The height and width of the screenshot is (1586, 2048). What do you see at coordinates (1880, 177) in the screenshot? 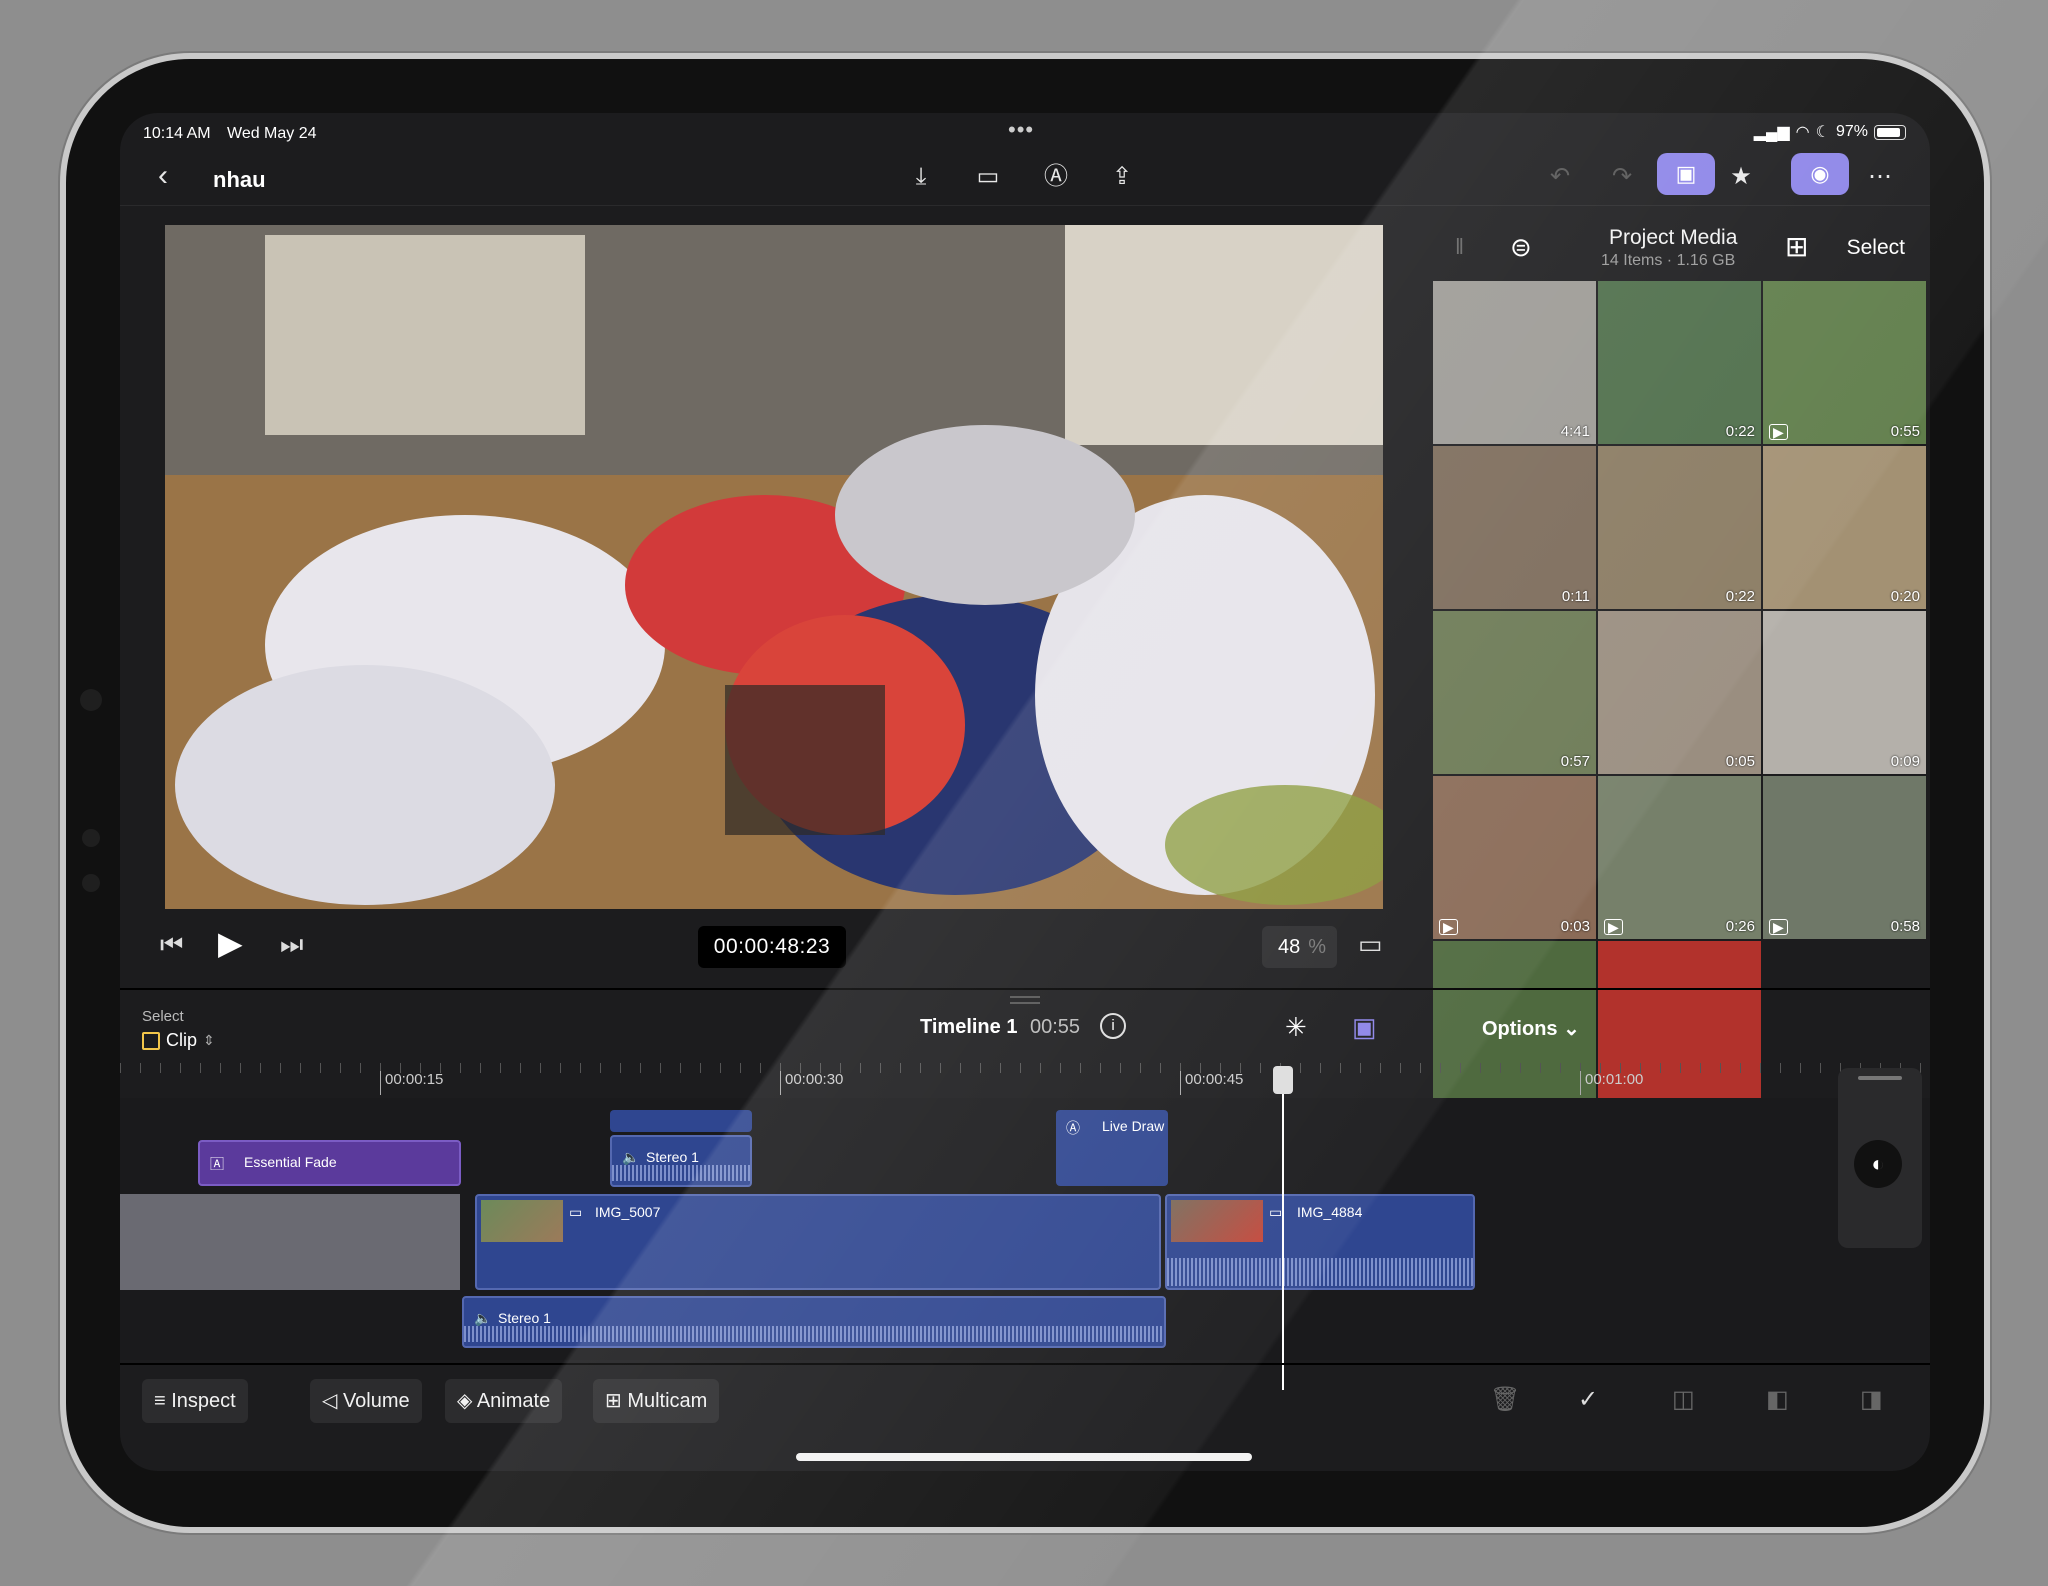
I see `more-options-icon: ⋯` at bounding box center [1880, 177].